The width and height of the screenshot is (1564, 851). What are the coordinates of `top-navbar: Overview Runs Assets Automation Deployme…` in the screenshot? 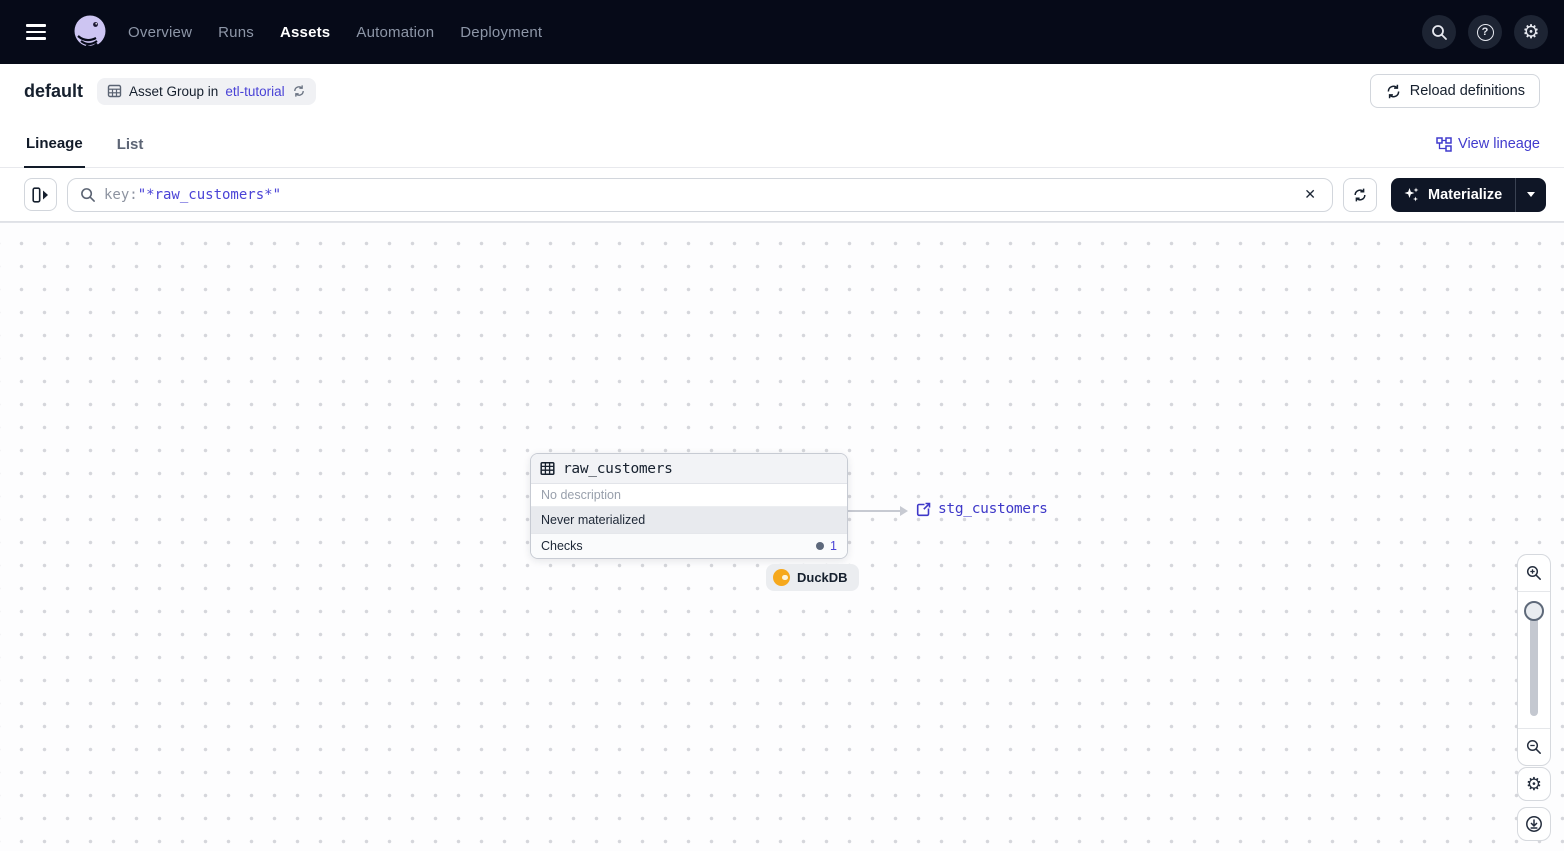 It's located at (782, 32).